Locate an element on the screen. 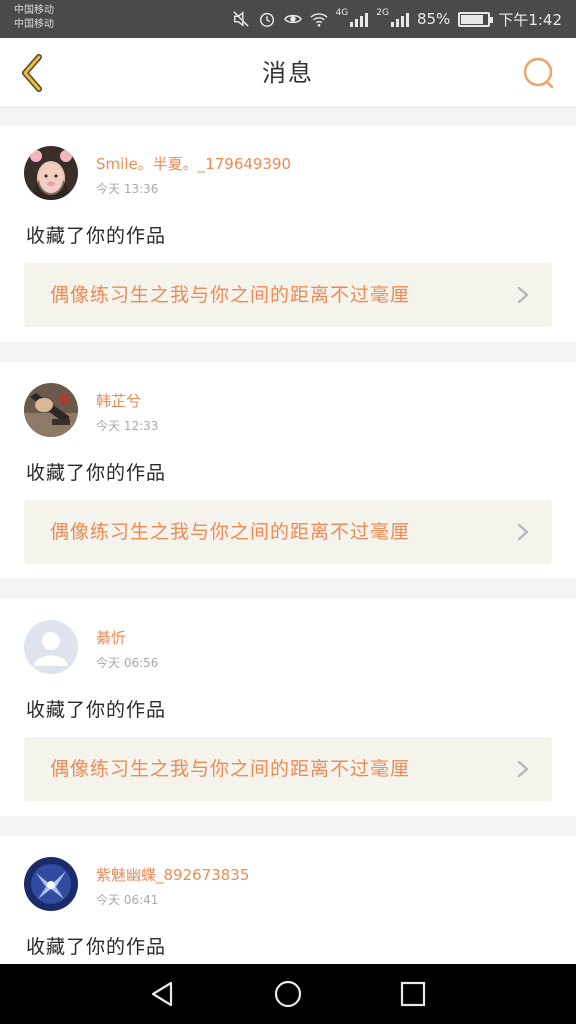 The image size is (576, 1024). carrier-2: 中国移动 is located at coordinates (34, 24).